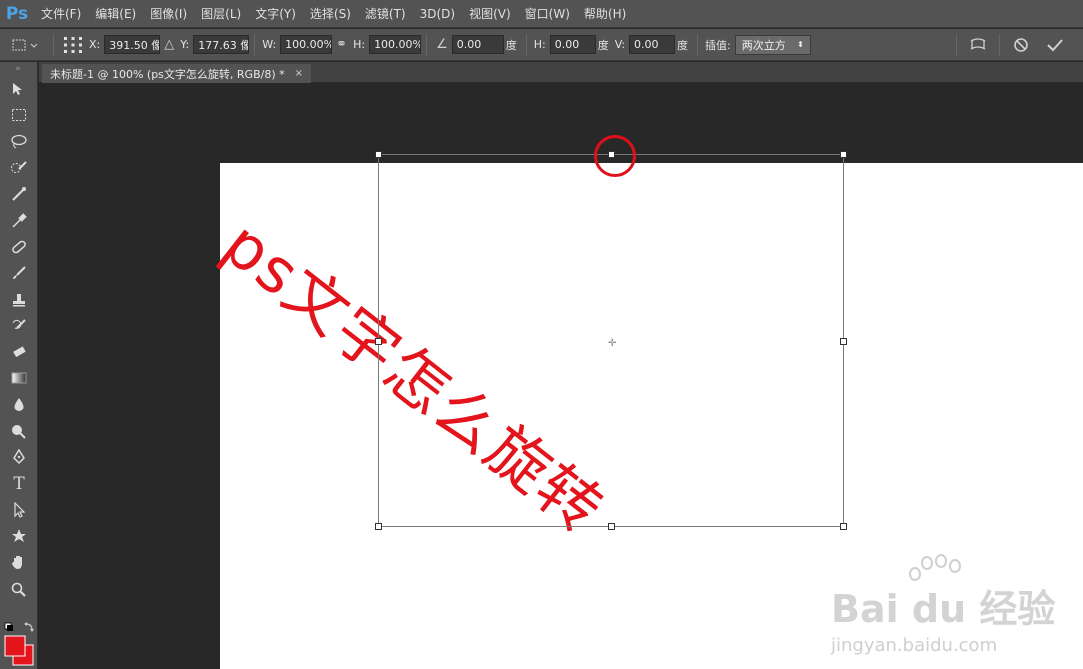  I want to click on w-label: W:, so click(269, 44).